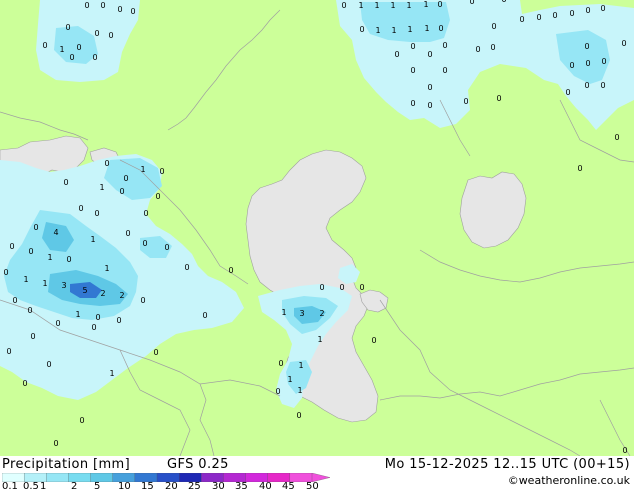  Describe the element at coordinates (265, 486) in the screenshot. I see `colorbar-tick-label: 40` at that location.